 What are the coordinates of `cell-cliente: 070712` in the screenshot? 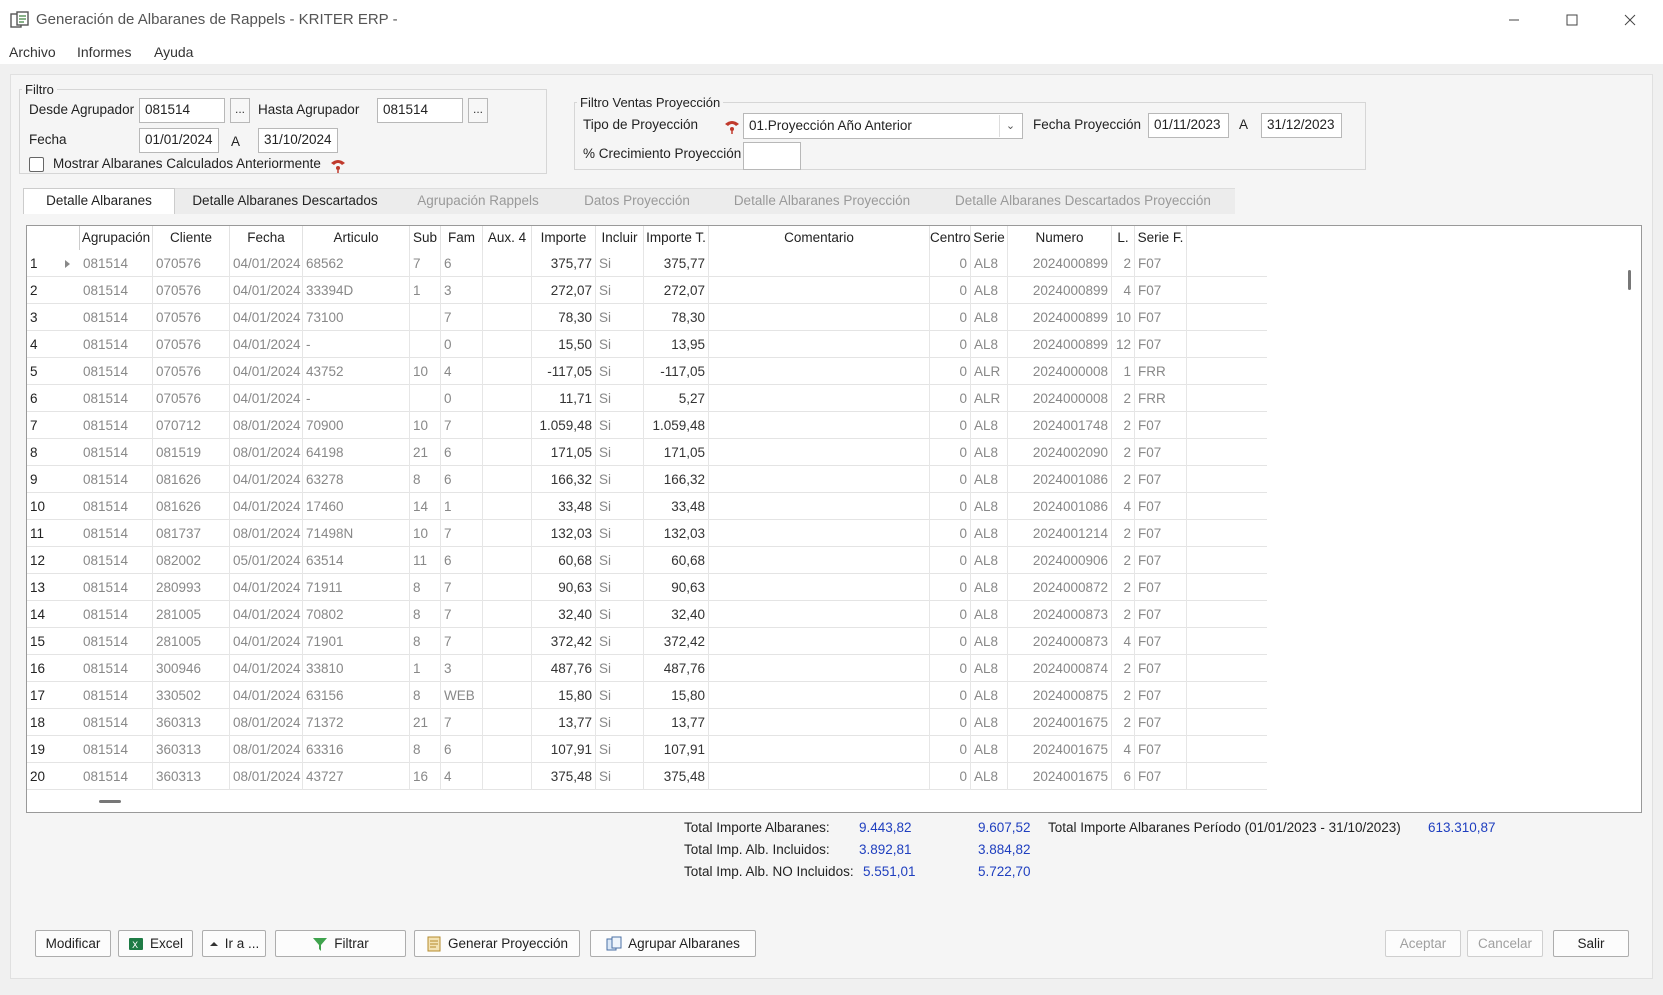 It's located at (191, 425).